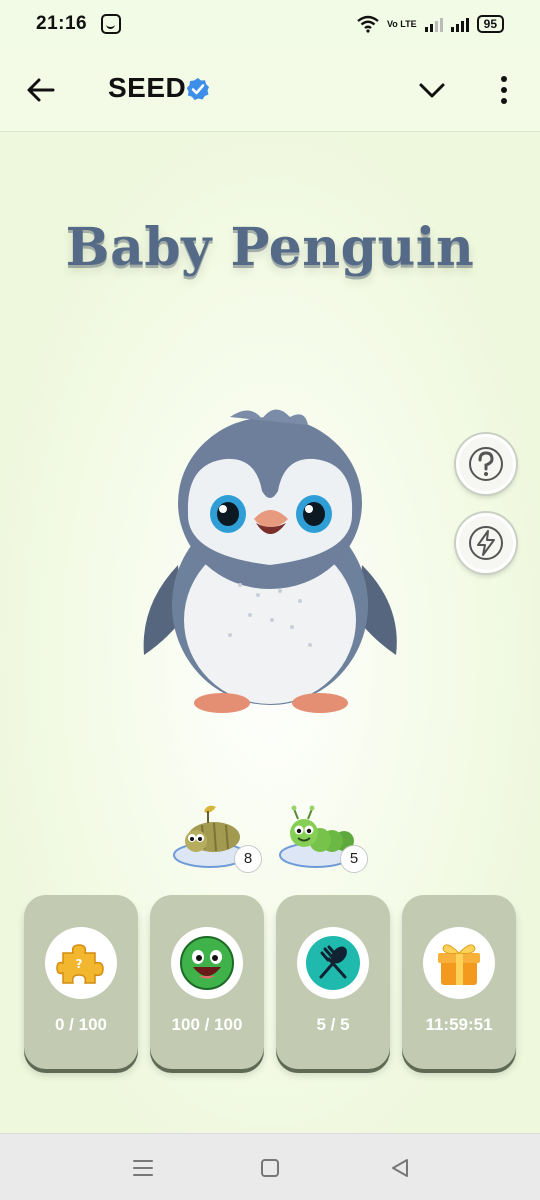 The width and height of the screenshot is (540, 1200). I want to click on card-food: 5 / 5, so click(333, 982).